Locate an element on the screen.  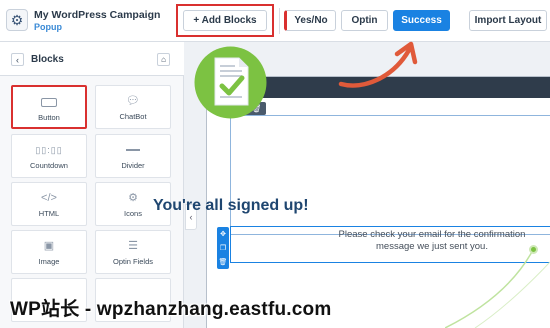
block-button: Button is located at coordinates (49, 107).